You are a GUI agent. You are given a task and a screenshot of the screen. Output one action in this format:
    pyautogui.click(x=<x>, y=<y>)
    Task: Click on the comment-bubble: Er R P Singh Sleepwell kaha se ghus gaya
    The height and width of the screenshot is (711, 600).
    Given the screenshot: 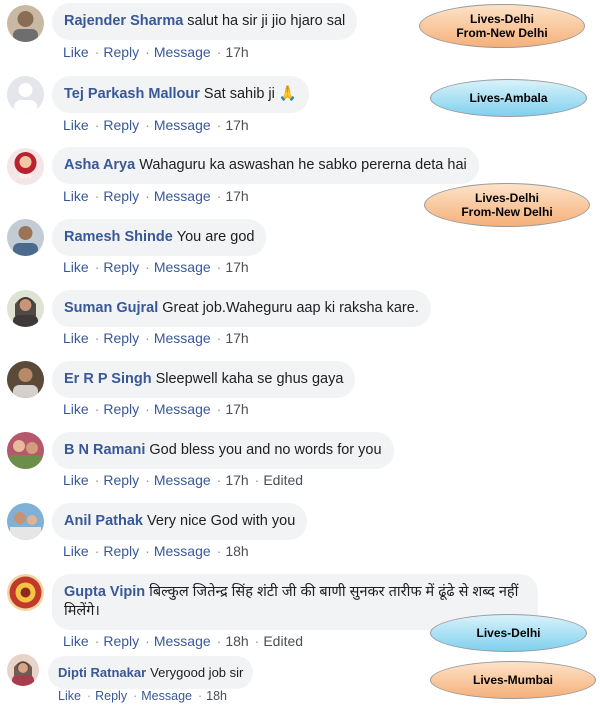 What is the action you would take?
    pyautogui.click(x=204, y=379)
    